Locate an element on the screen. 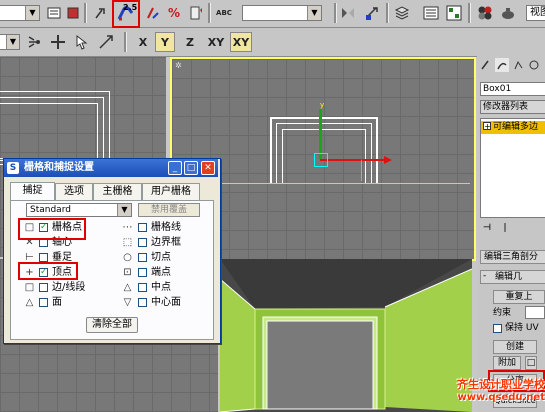  render-setup-button is located at coordinates (508, 13).